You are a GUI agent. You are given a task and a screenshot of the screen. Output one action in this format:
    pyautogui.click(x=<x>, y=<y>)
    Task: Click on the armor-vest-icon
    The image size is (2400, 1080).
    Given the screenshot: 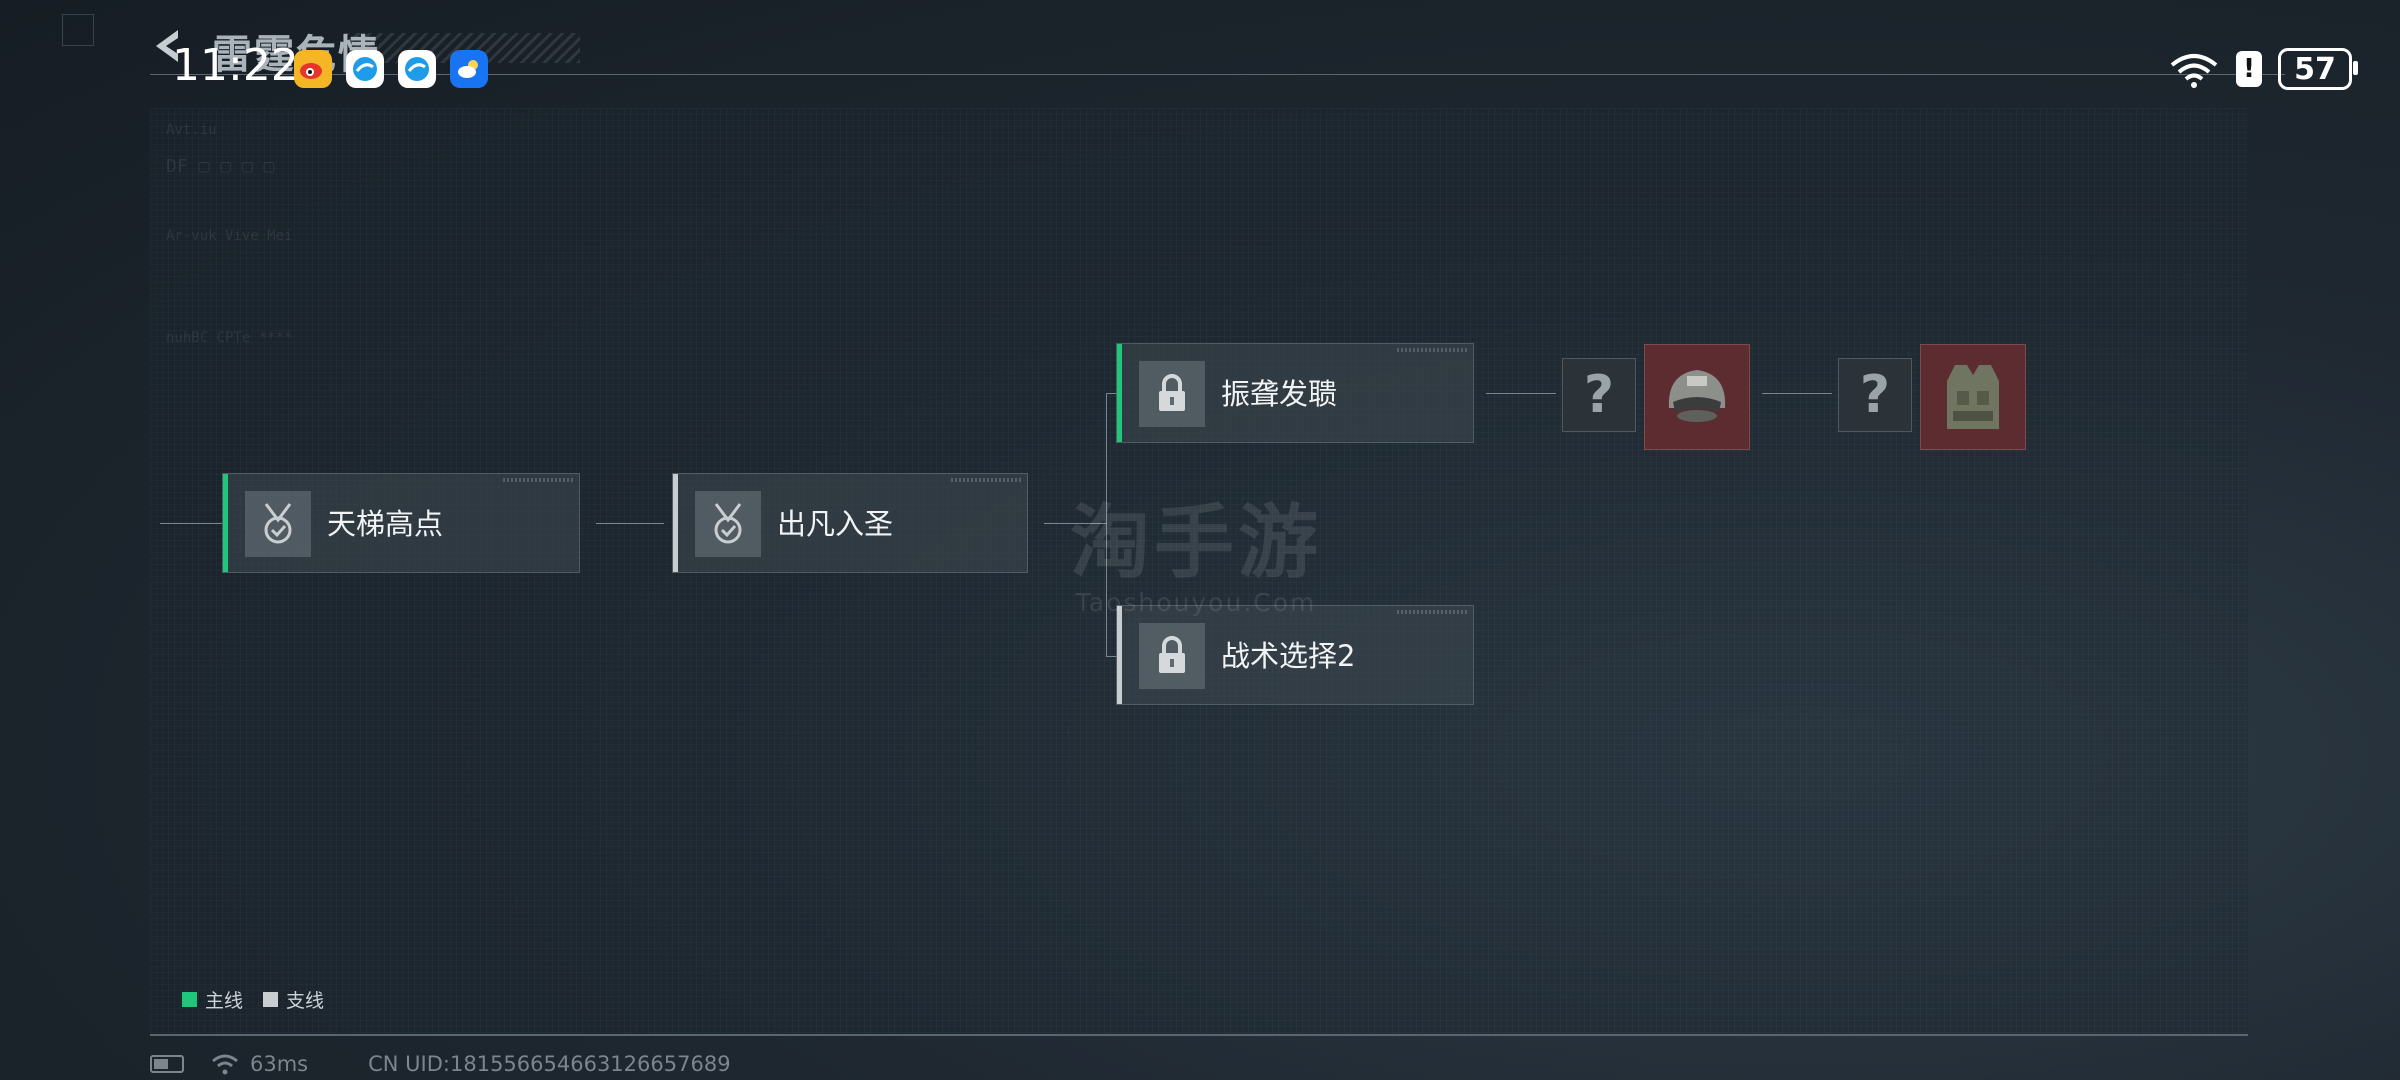 What is the action you would take?
    pyautogui.click(x=1973, y=397)
    